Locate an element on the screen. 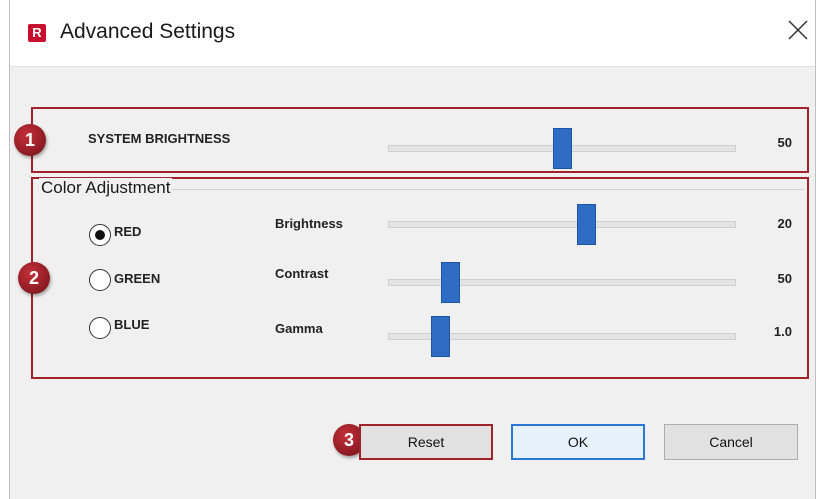  dialog-title: Advanced Settings is located at coordinates (148, 31).